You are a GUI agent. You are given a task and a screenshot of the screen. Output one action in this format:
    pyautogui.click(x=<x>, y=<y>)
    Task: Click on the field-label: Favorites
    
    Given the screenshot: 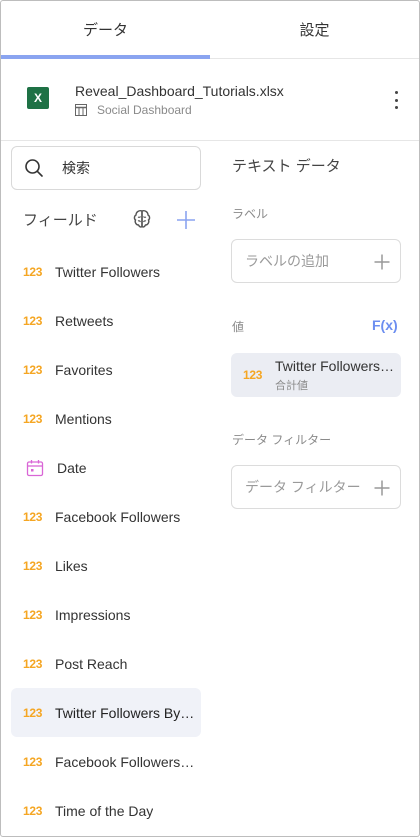 What is the action you would take?
    pyautogui.click(x=84, y=369)
    